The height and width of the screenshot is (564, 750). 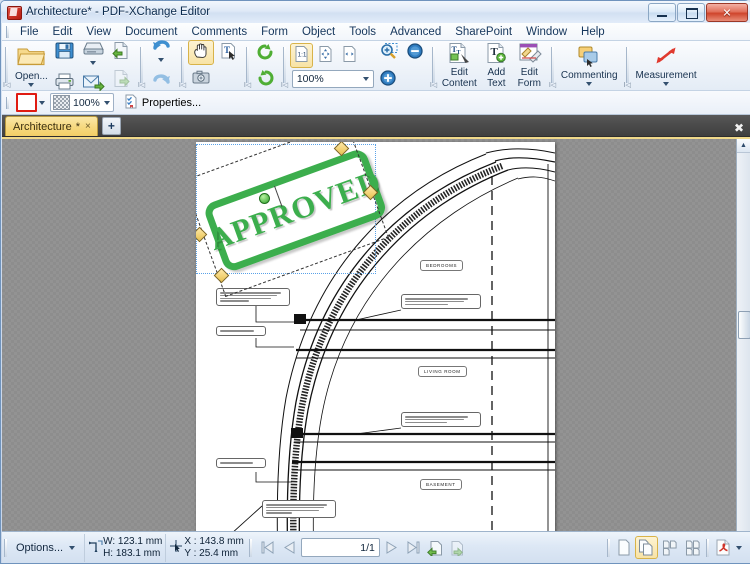 What do you see at coordinates (739, 547) in the screenshot?
I see `pdf-viewer-caret-icon` at bounding box center [739, 547].